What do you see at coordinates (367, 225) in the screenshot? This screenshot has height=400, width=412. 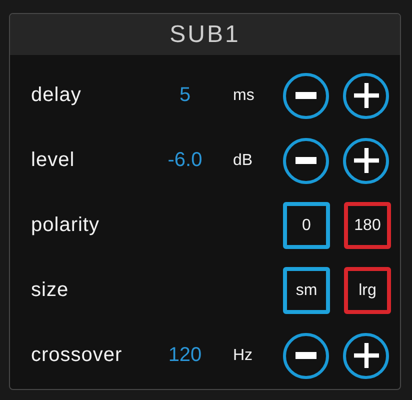 I see `option-button: 180` at bounding box center [367, 225].